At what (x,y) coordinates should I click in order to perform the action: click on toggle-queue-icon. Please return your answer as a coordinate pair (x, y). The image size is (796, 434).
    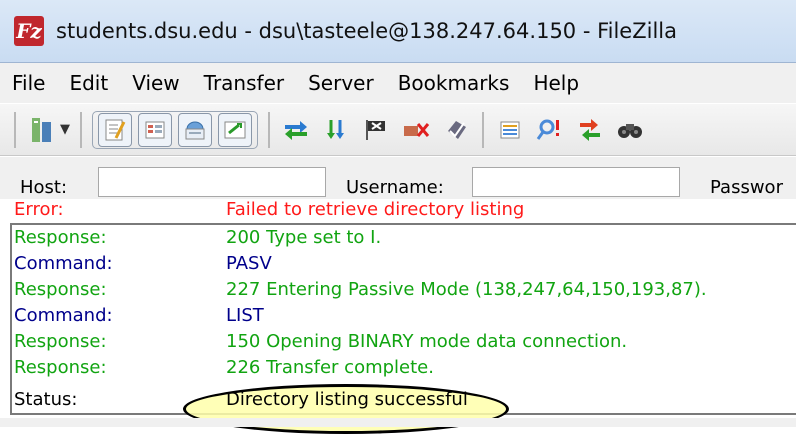
    Looking at the image, I should click on (235, 129).